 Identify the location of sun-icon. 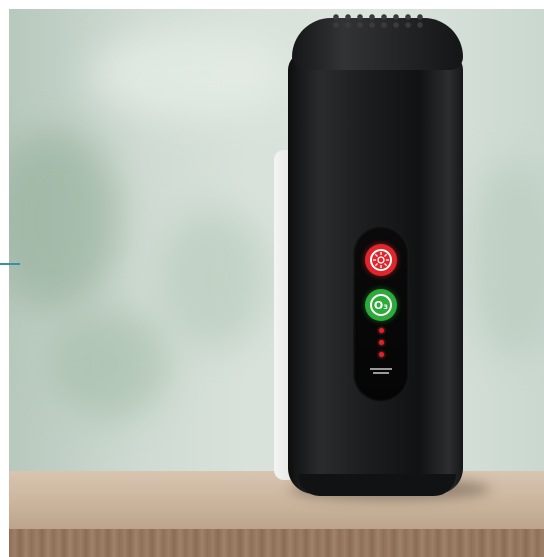
(381, 260).